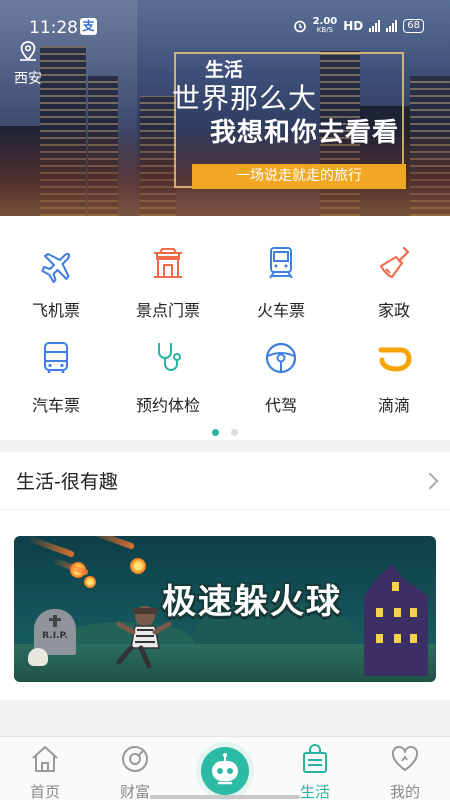 This screenshot has height=800, width=450. What do you see at coordinates (45, 759) in the screenshot?
I see `home-icon` at bounding box center [45, 759].